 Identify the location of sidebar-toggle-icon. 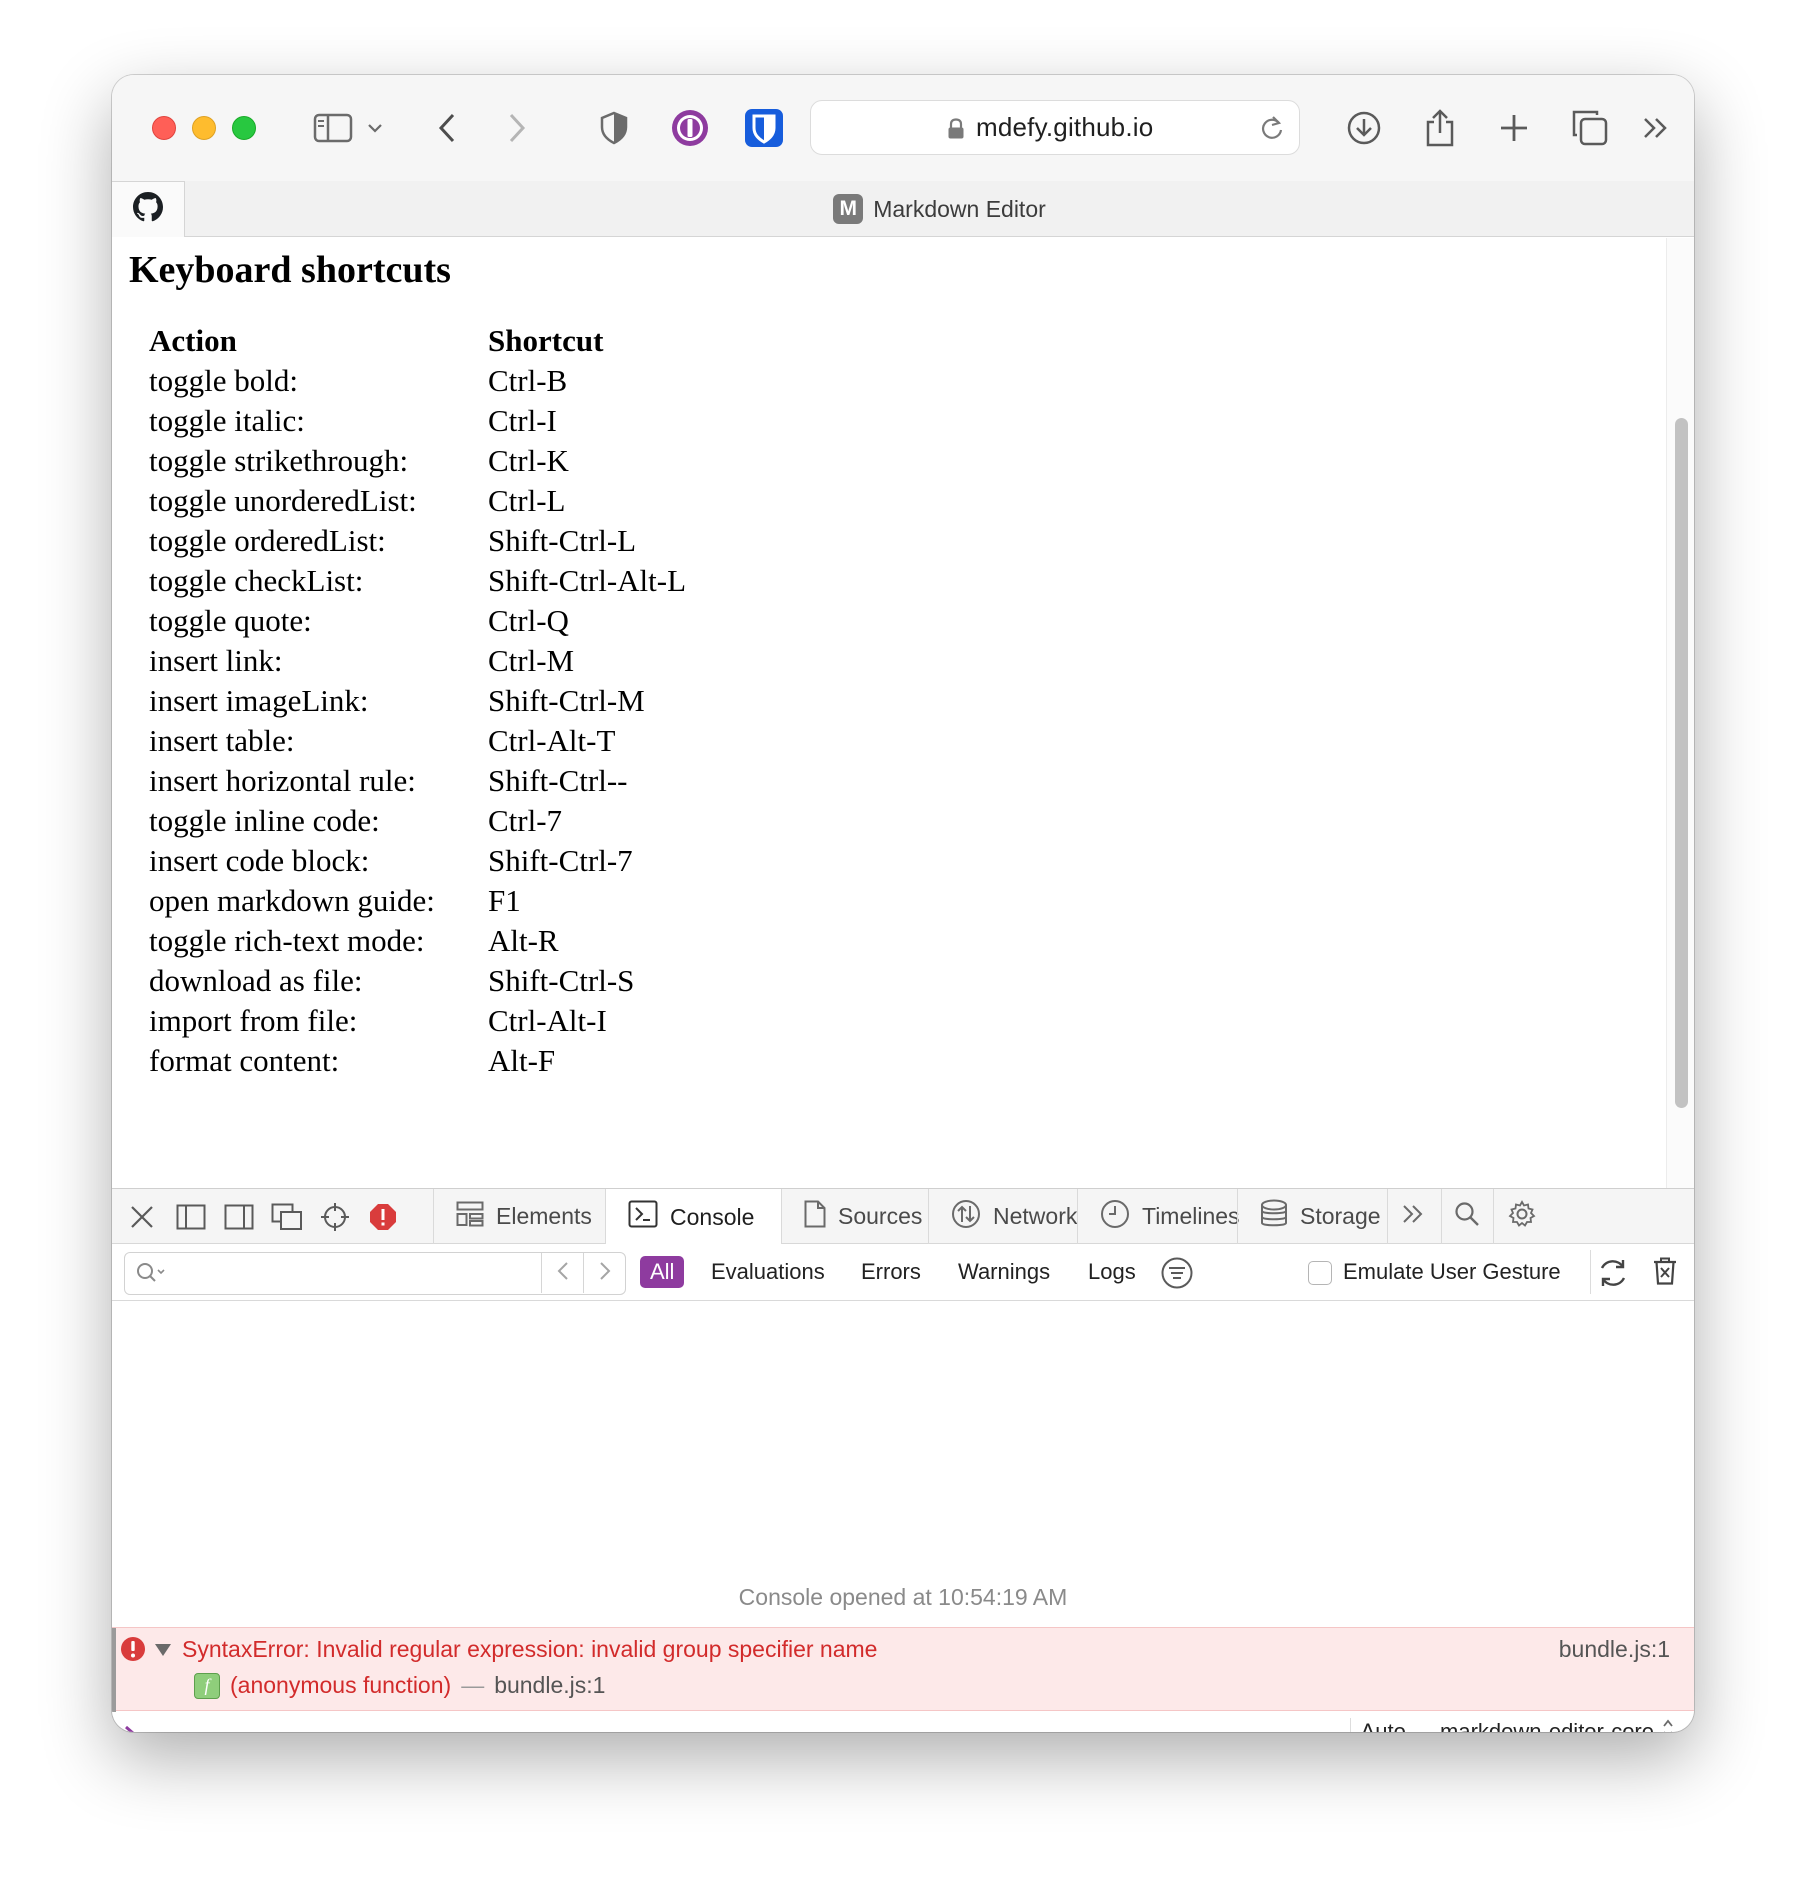
(333, 128).